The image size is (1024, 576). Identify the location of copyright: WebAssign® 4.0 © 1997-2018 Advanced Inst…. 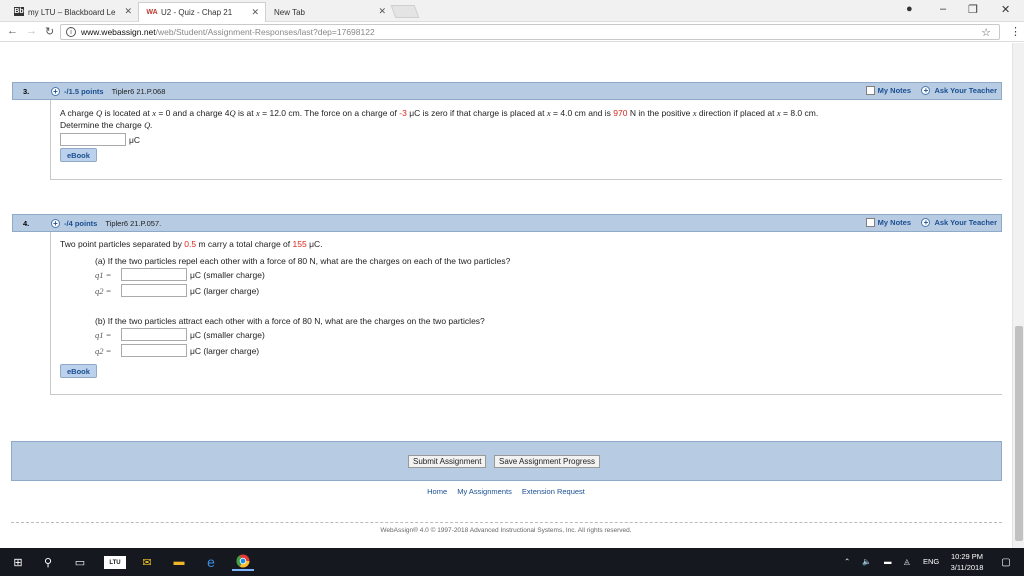
(506, 530).